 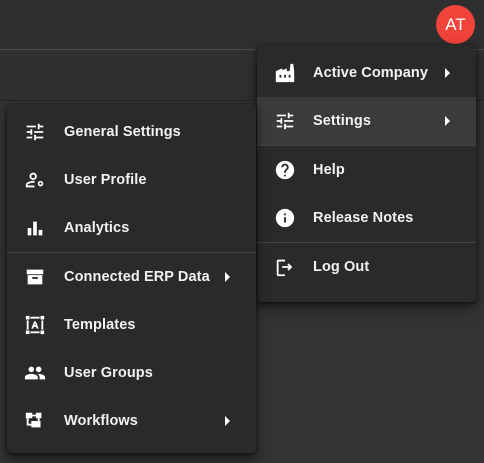 I want to click on menu-item-user-groups: User Groups, so click(x=131, y=373).